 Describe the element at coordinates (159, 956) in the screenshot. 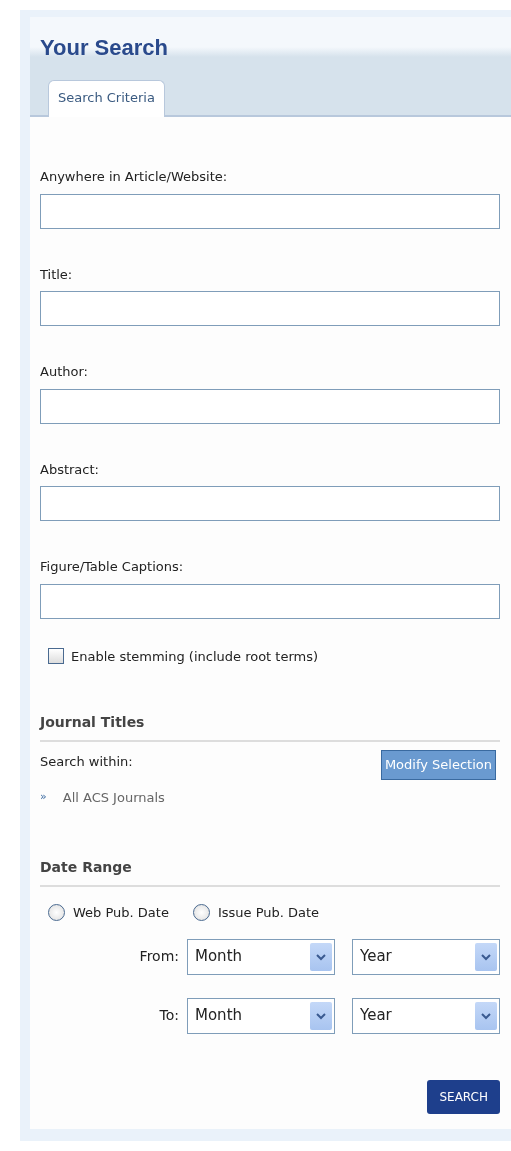

I see `field-label: From:` at that location.